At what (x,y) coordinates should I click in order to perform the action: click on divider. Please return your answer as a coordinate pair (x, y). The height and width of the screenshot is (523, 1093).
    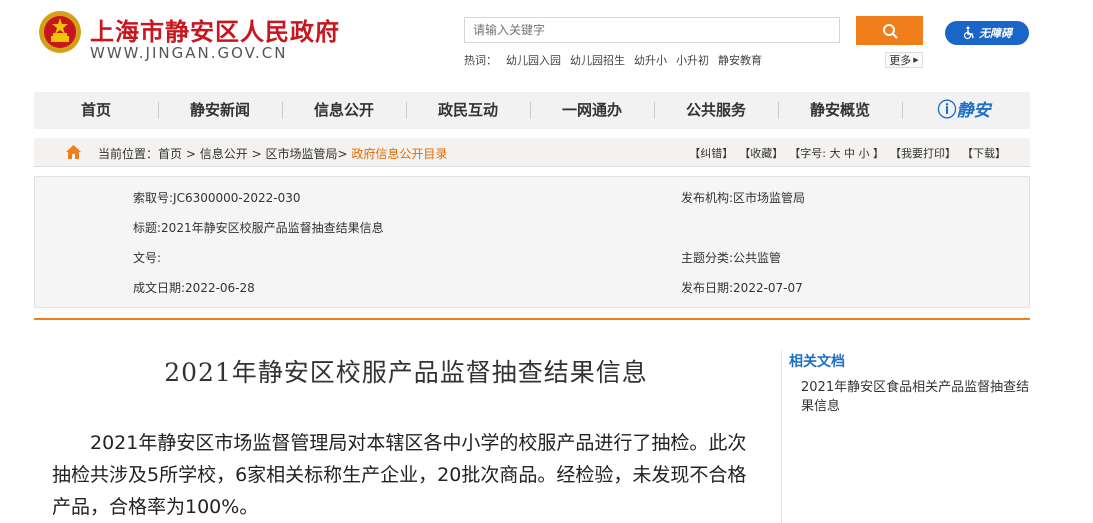
    Looking at the image, I should click on (532, 319).